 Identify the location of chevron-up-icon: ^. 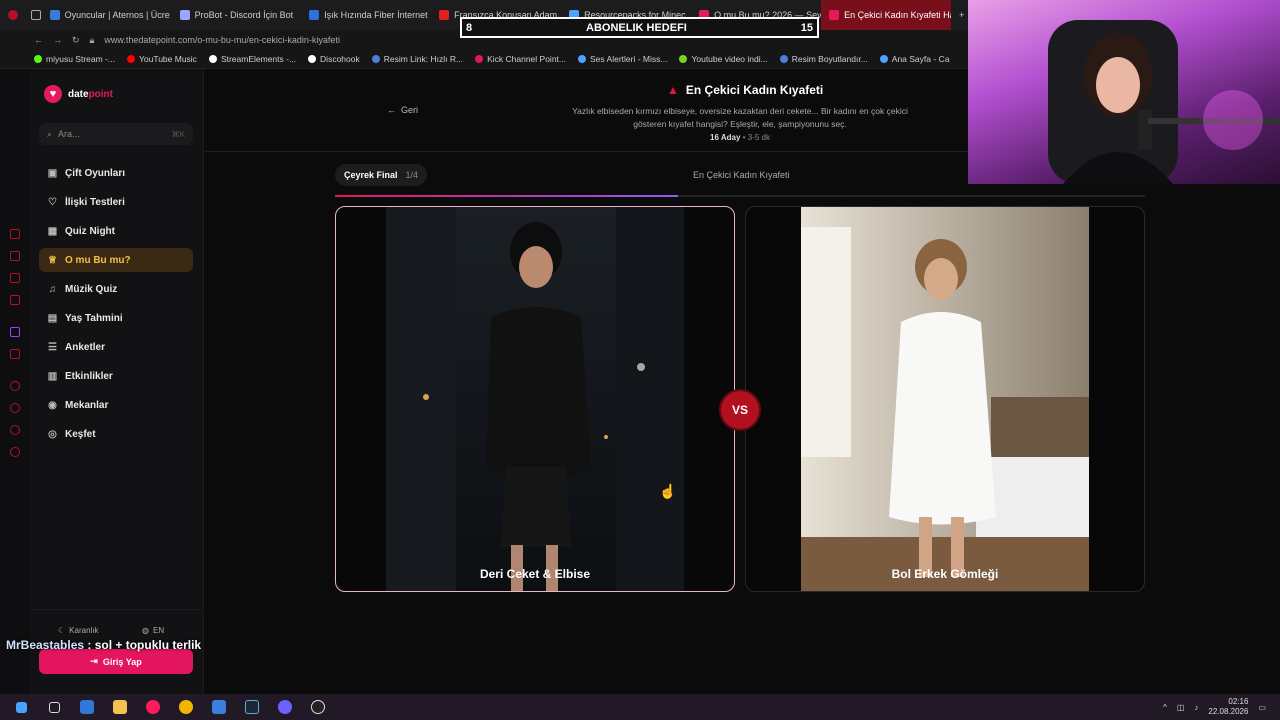
(1165, 707).